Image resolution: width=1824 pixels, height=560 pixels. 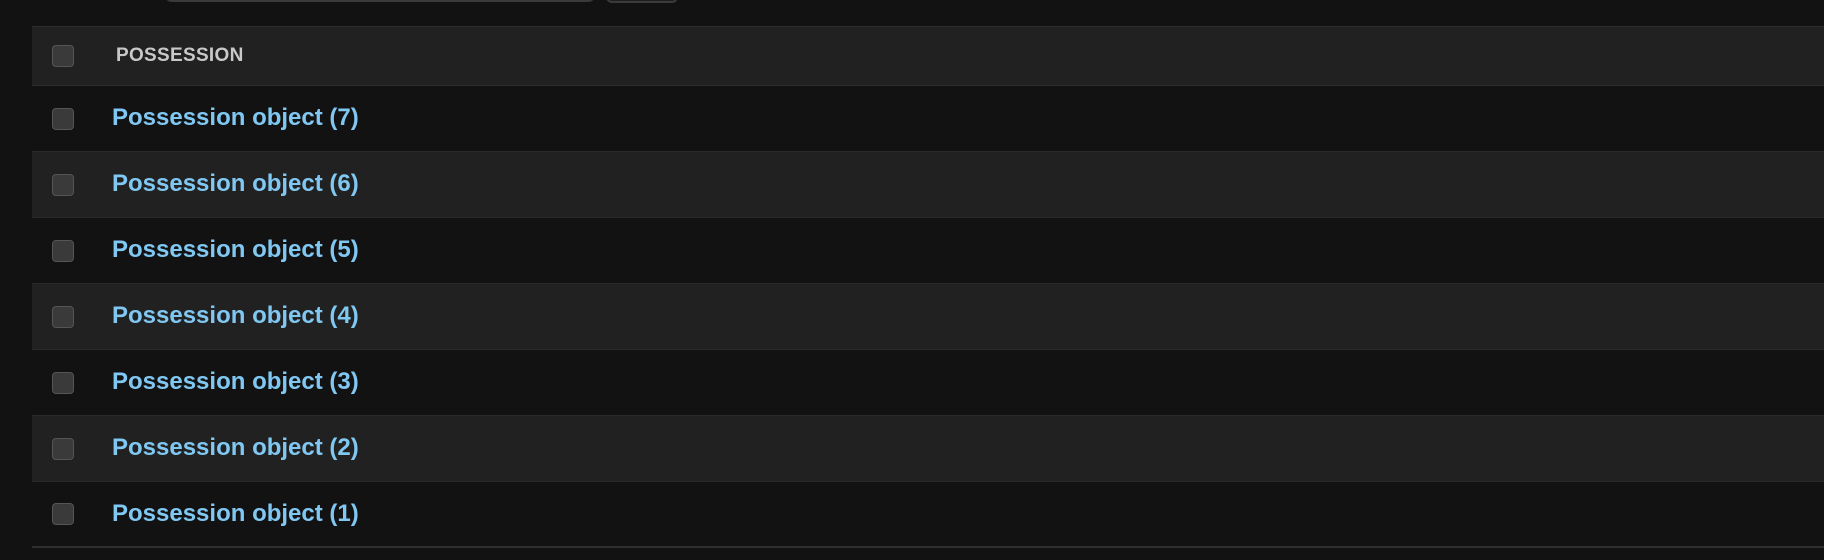 What do you see at coordinates (928, 383) in the screenshot?
I see `table-row: Possession object (3)` at bounding box center [928, 383].